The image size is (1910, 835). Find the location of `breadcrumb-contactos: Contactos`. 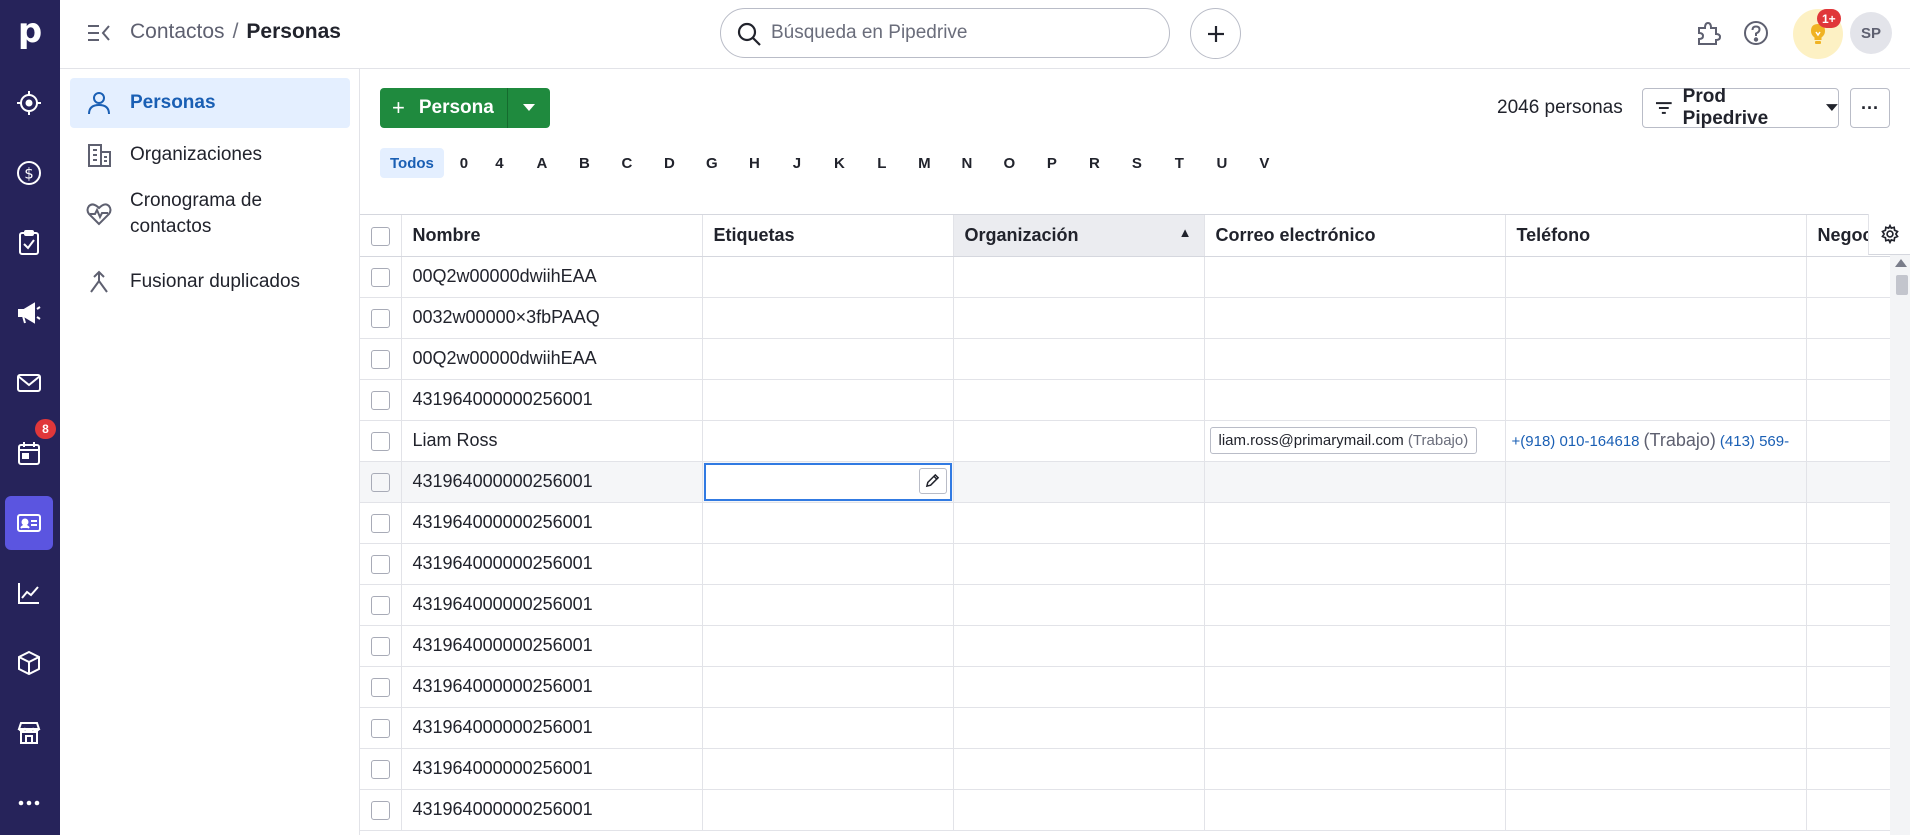

breadcrumb-contactos: Contactos is located at coordinates (177, 31).